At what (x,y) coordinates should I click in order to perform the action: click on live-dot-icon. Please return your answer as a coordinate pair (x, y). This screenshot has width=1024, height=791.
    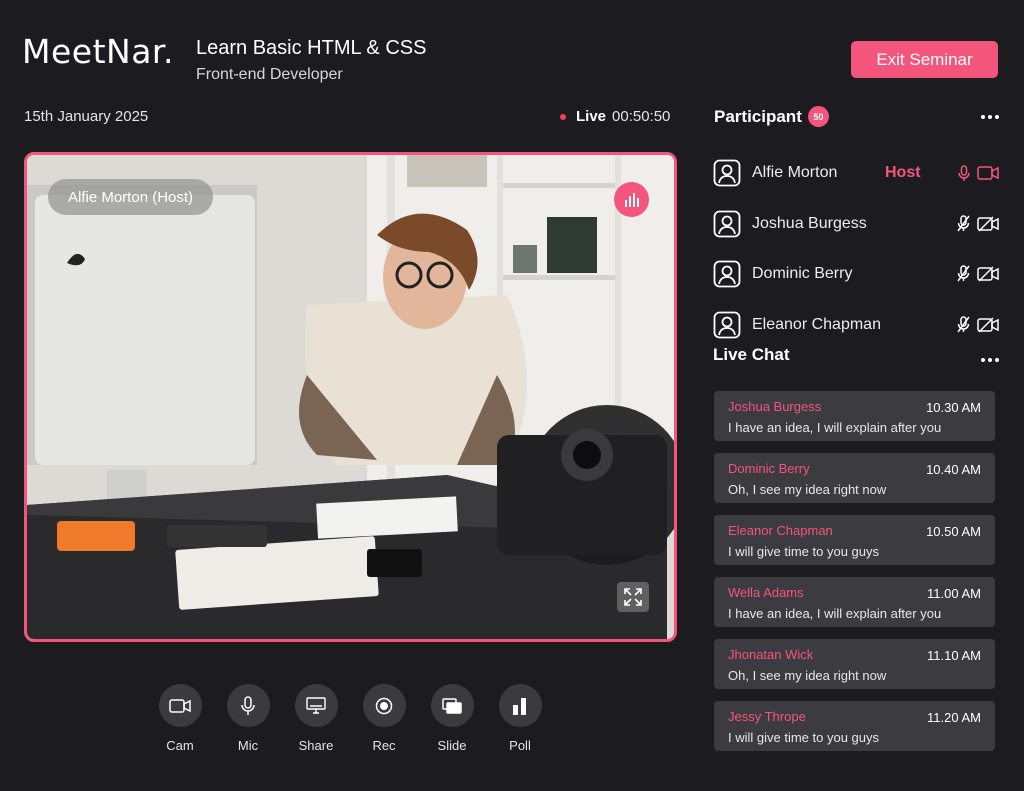
    Looking at the image, I should click on (563, 116).